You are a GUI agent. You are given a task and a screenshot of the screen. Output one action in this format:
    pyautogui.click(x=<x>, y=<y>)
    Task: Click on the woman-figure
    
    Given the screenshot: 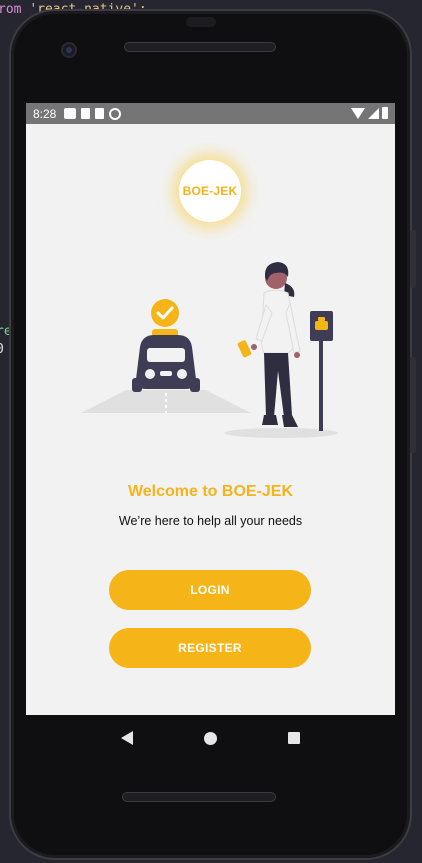 What is the action you would take?
    pyautogui.click(x=269, y=344)
    